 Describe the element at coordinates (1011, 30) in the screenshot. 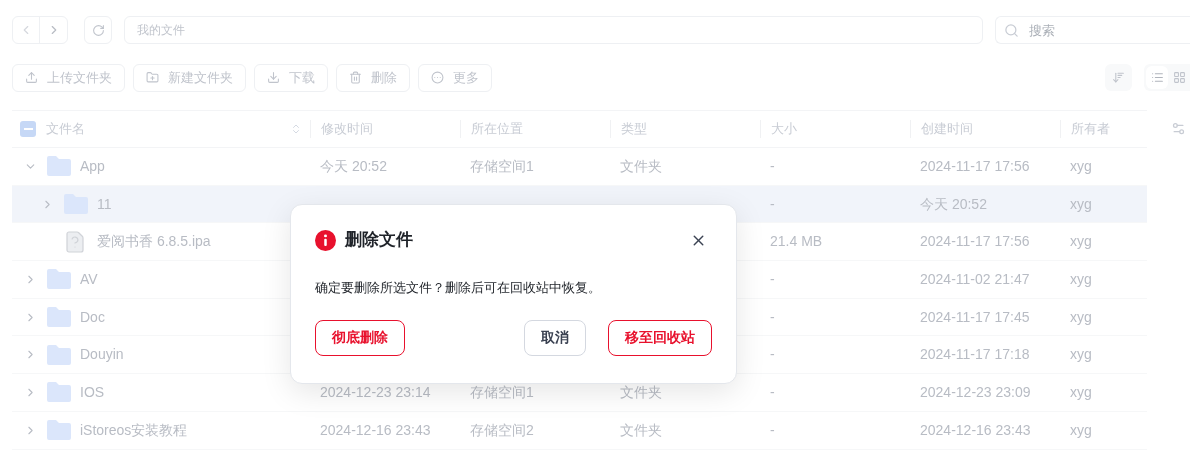

I see `search-icon` at that location.